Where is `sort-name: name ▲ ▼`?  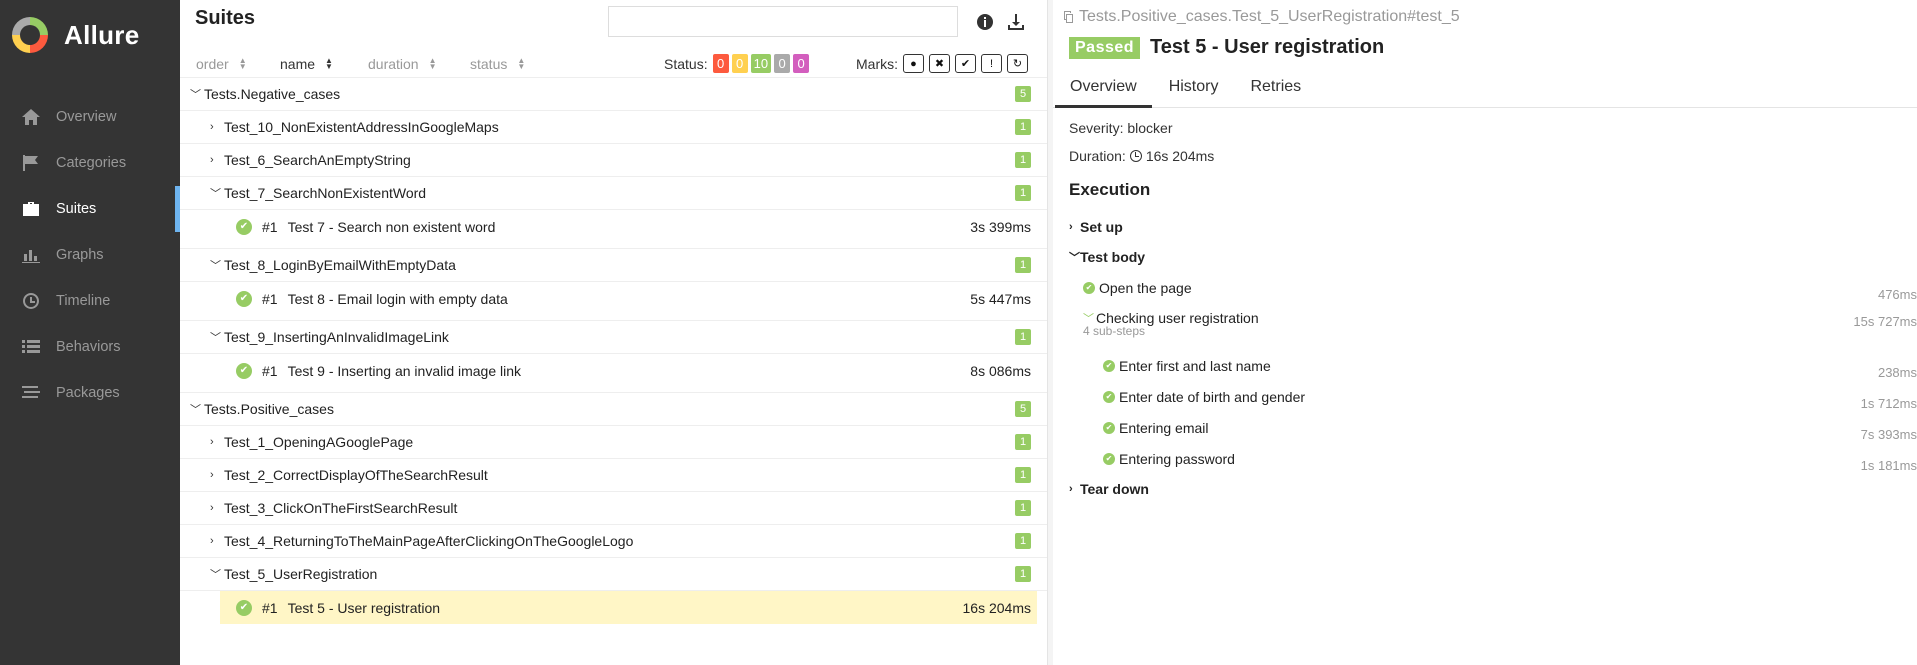
sort-name: name ▲ ▼ is located at coordinates (306, 64).